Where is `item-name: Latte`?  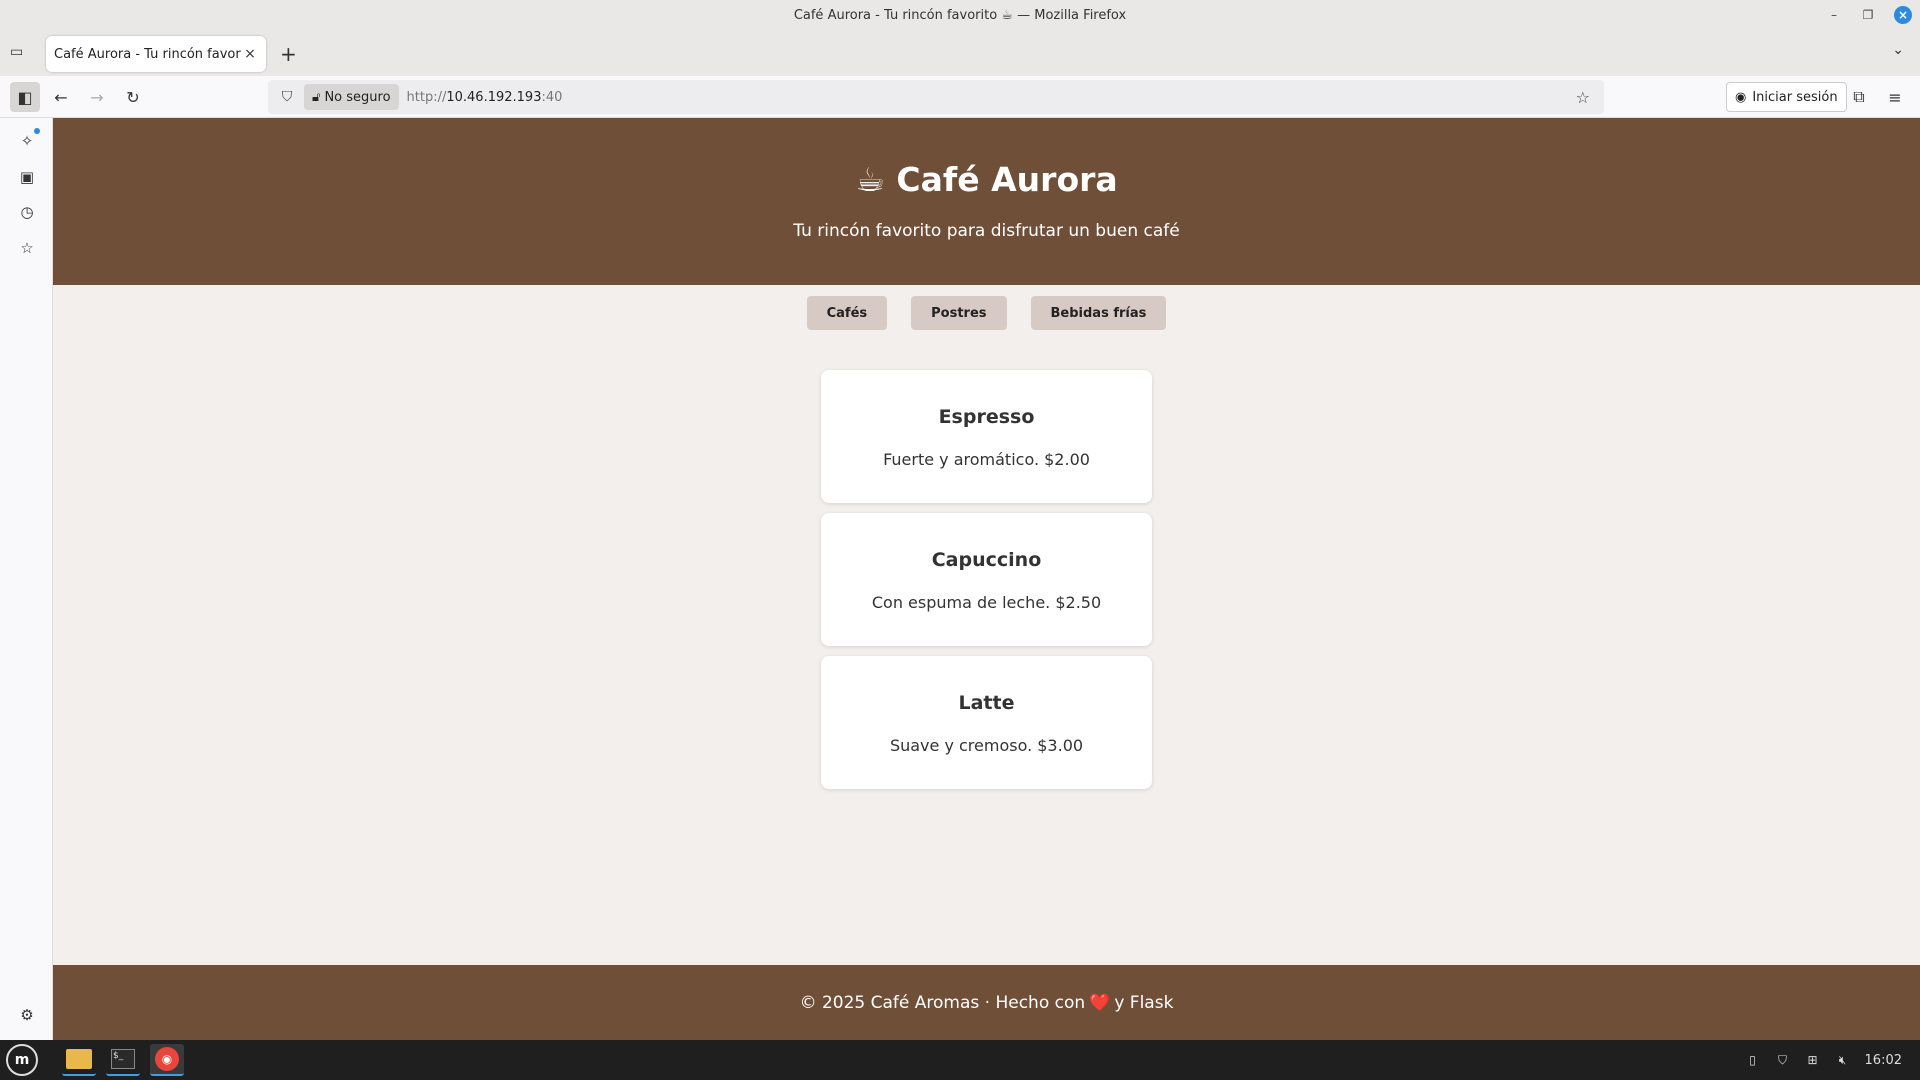 item-name: Latte is located at coordinates (986, 703).